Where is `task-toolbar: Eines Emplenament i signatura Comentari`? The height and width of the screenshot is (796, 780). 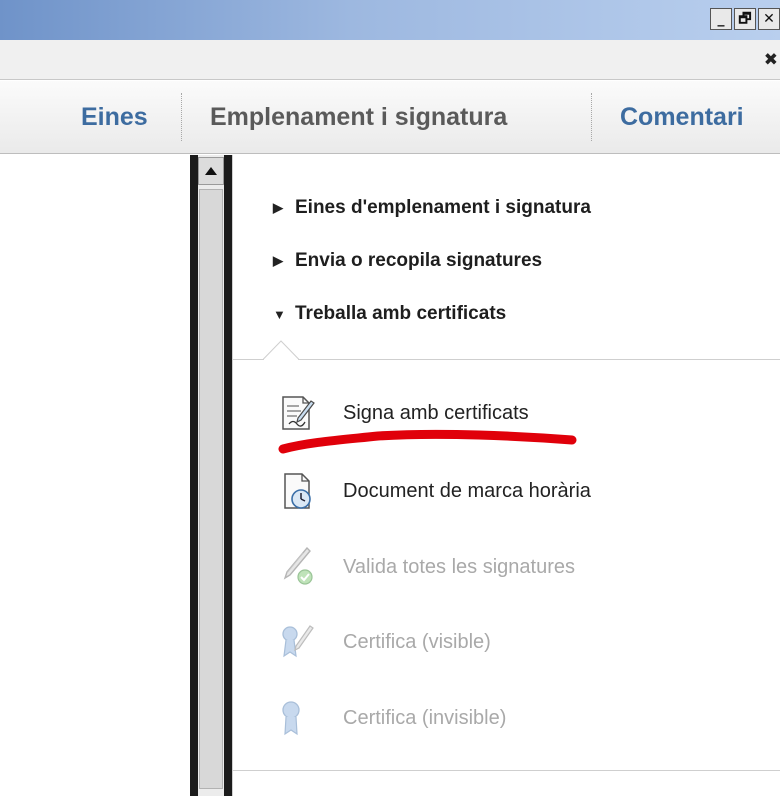 task-toolbar: Eines Emplenament i signatura Comentari is located at coordinates (390, 117).